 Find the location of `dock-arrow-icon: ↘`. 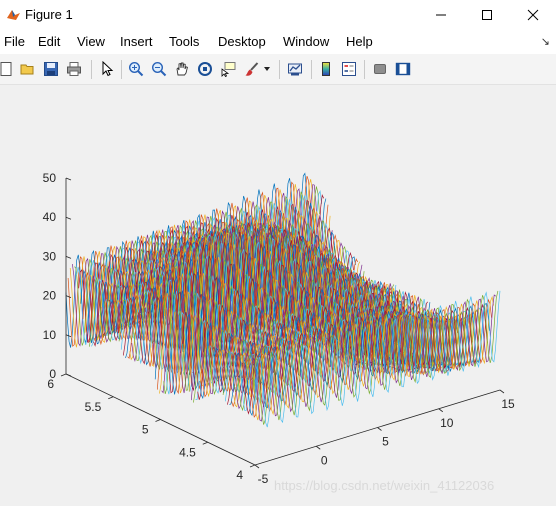

dock-arrow-icon: ↘ is located at coordinates (545, 41).